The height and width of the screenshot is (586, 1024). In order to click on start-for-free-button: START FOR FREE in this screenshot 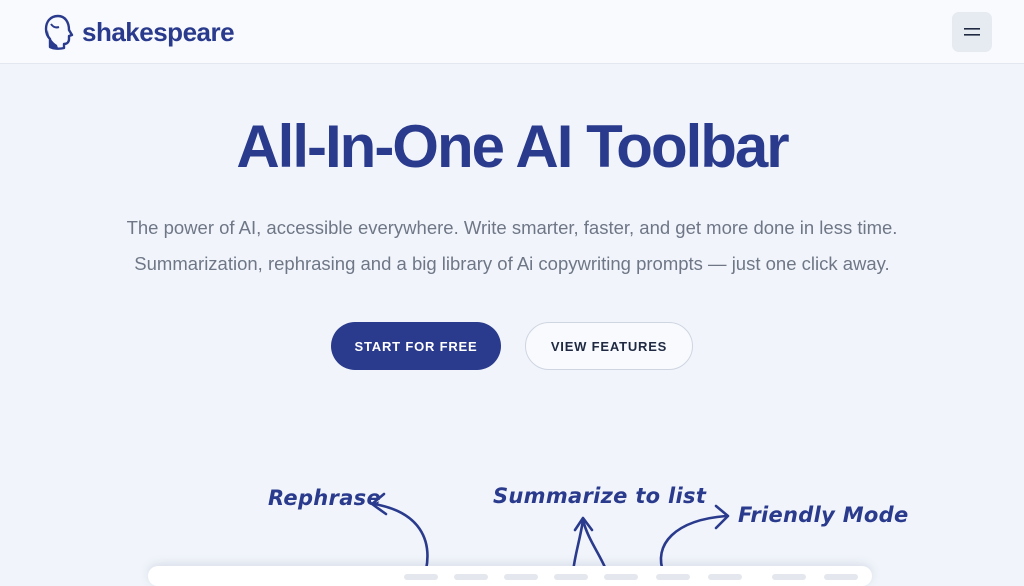, I will do `click(416, 346)`.